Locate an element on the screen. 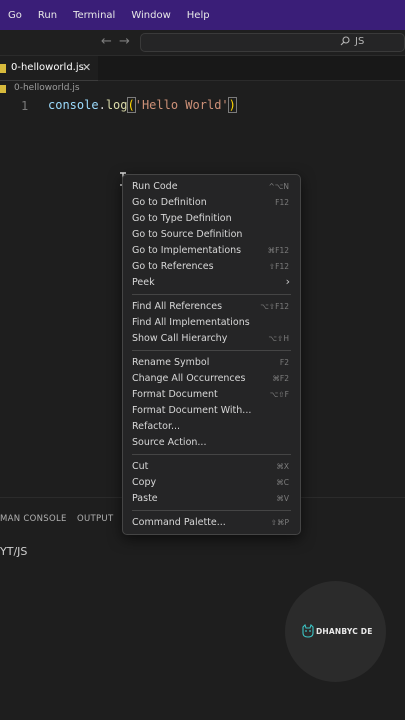  menu-item-cut: Cut ⌘X is located at coordinates (211, 467).